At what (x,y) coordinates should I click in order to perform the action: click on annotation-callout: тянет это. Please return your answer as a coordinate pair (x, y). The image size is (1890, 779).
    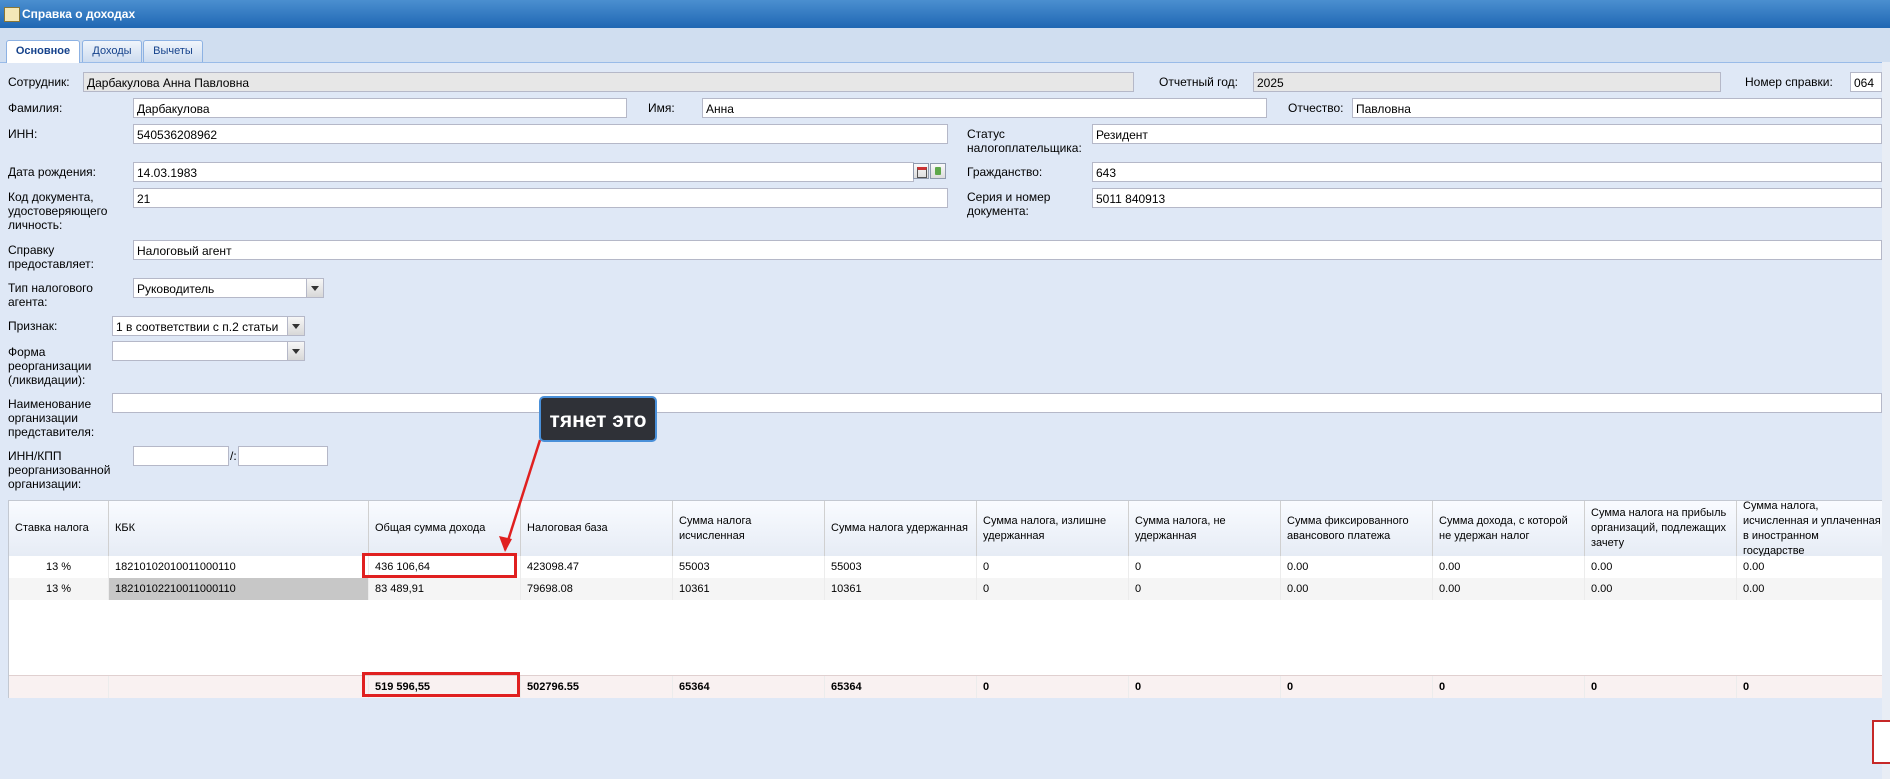
    Looking at the image, I should click on (598, 419).